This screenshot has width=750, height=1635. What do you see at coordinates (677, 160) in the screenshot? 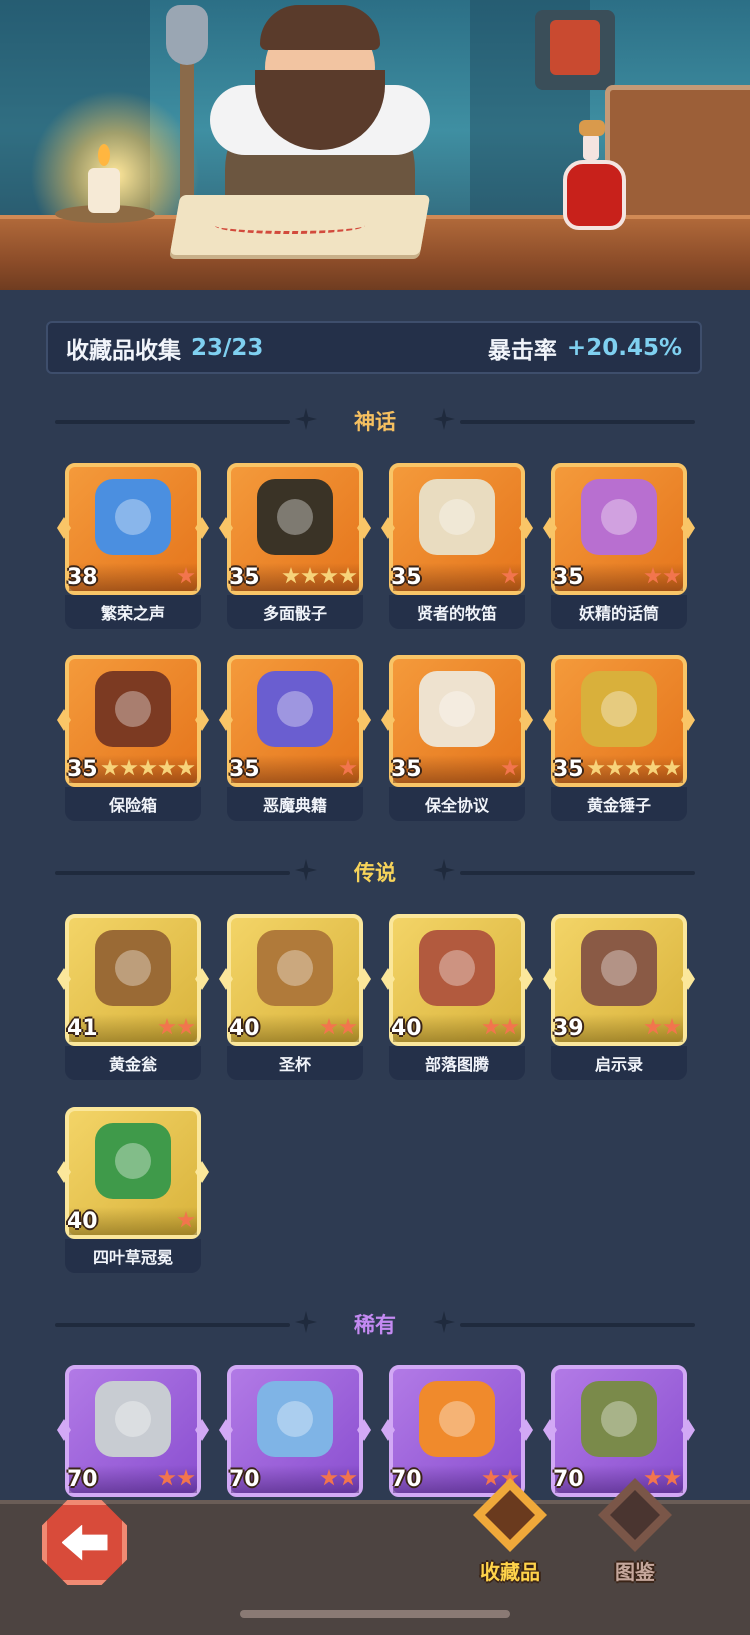
I see `treasure-chest` at bounding box center [677, 160].